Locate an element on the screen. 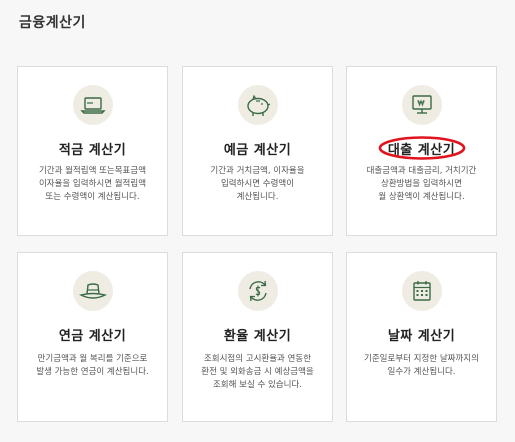 This screenshot has height=442, width=515. card-title: 대출 계산기 is located at coordinates (421, 150).